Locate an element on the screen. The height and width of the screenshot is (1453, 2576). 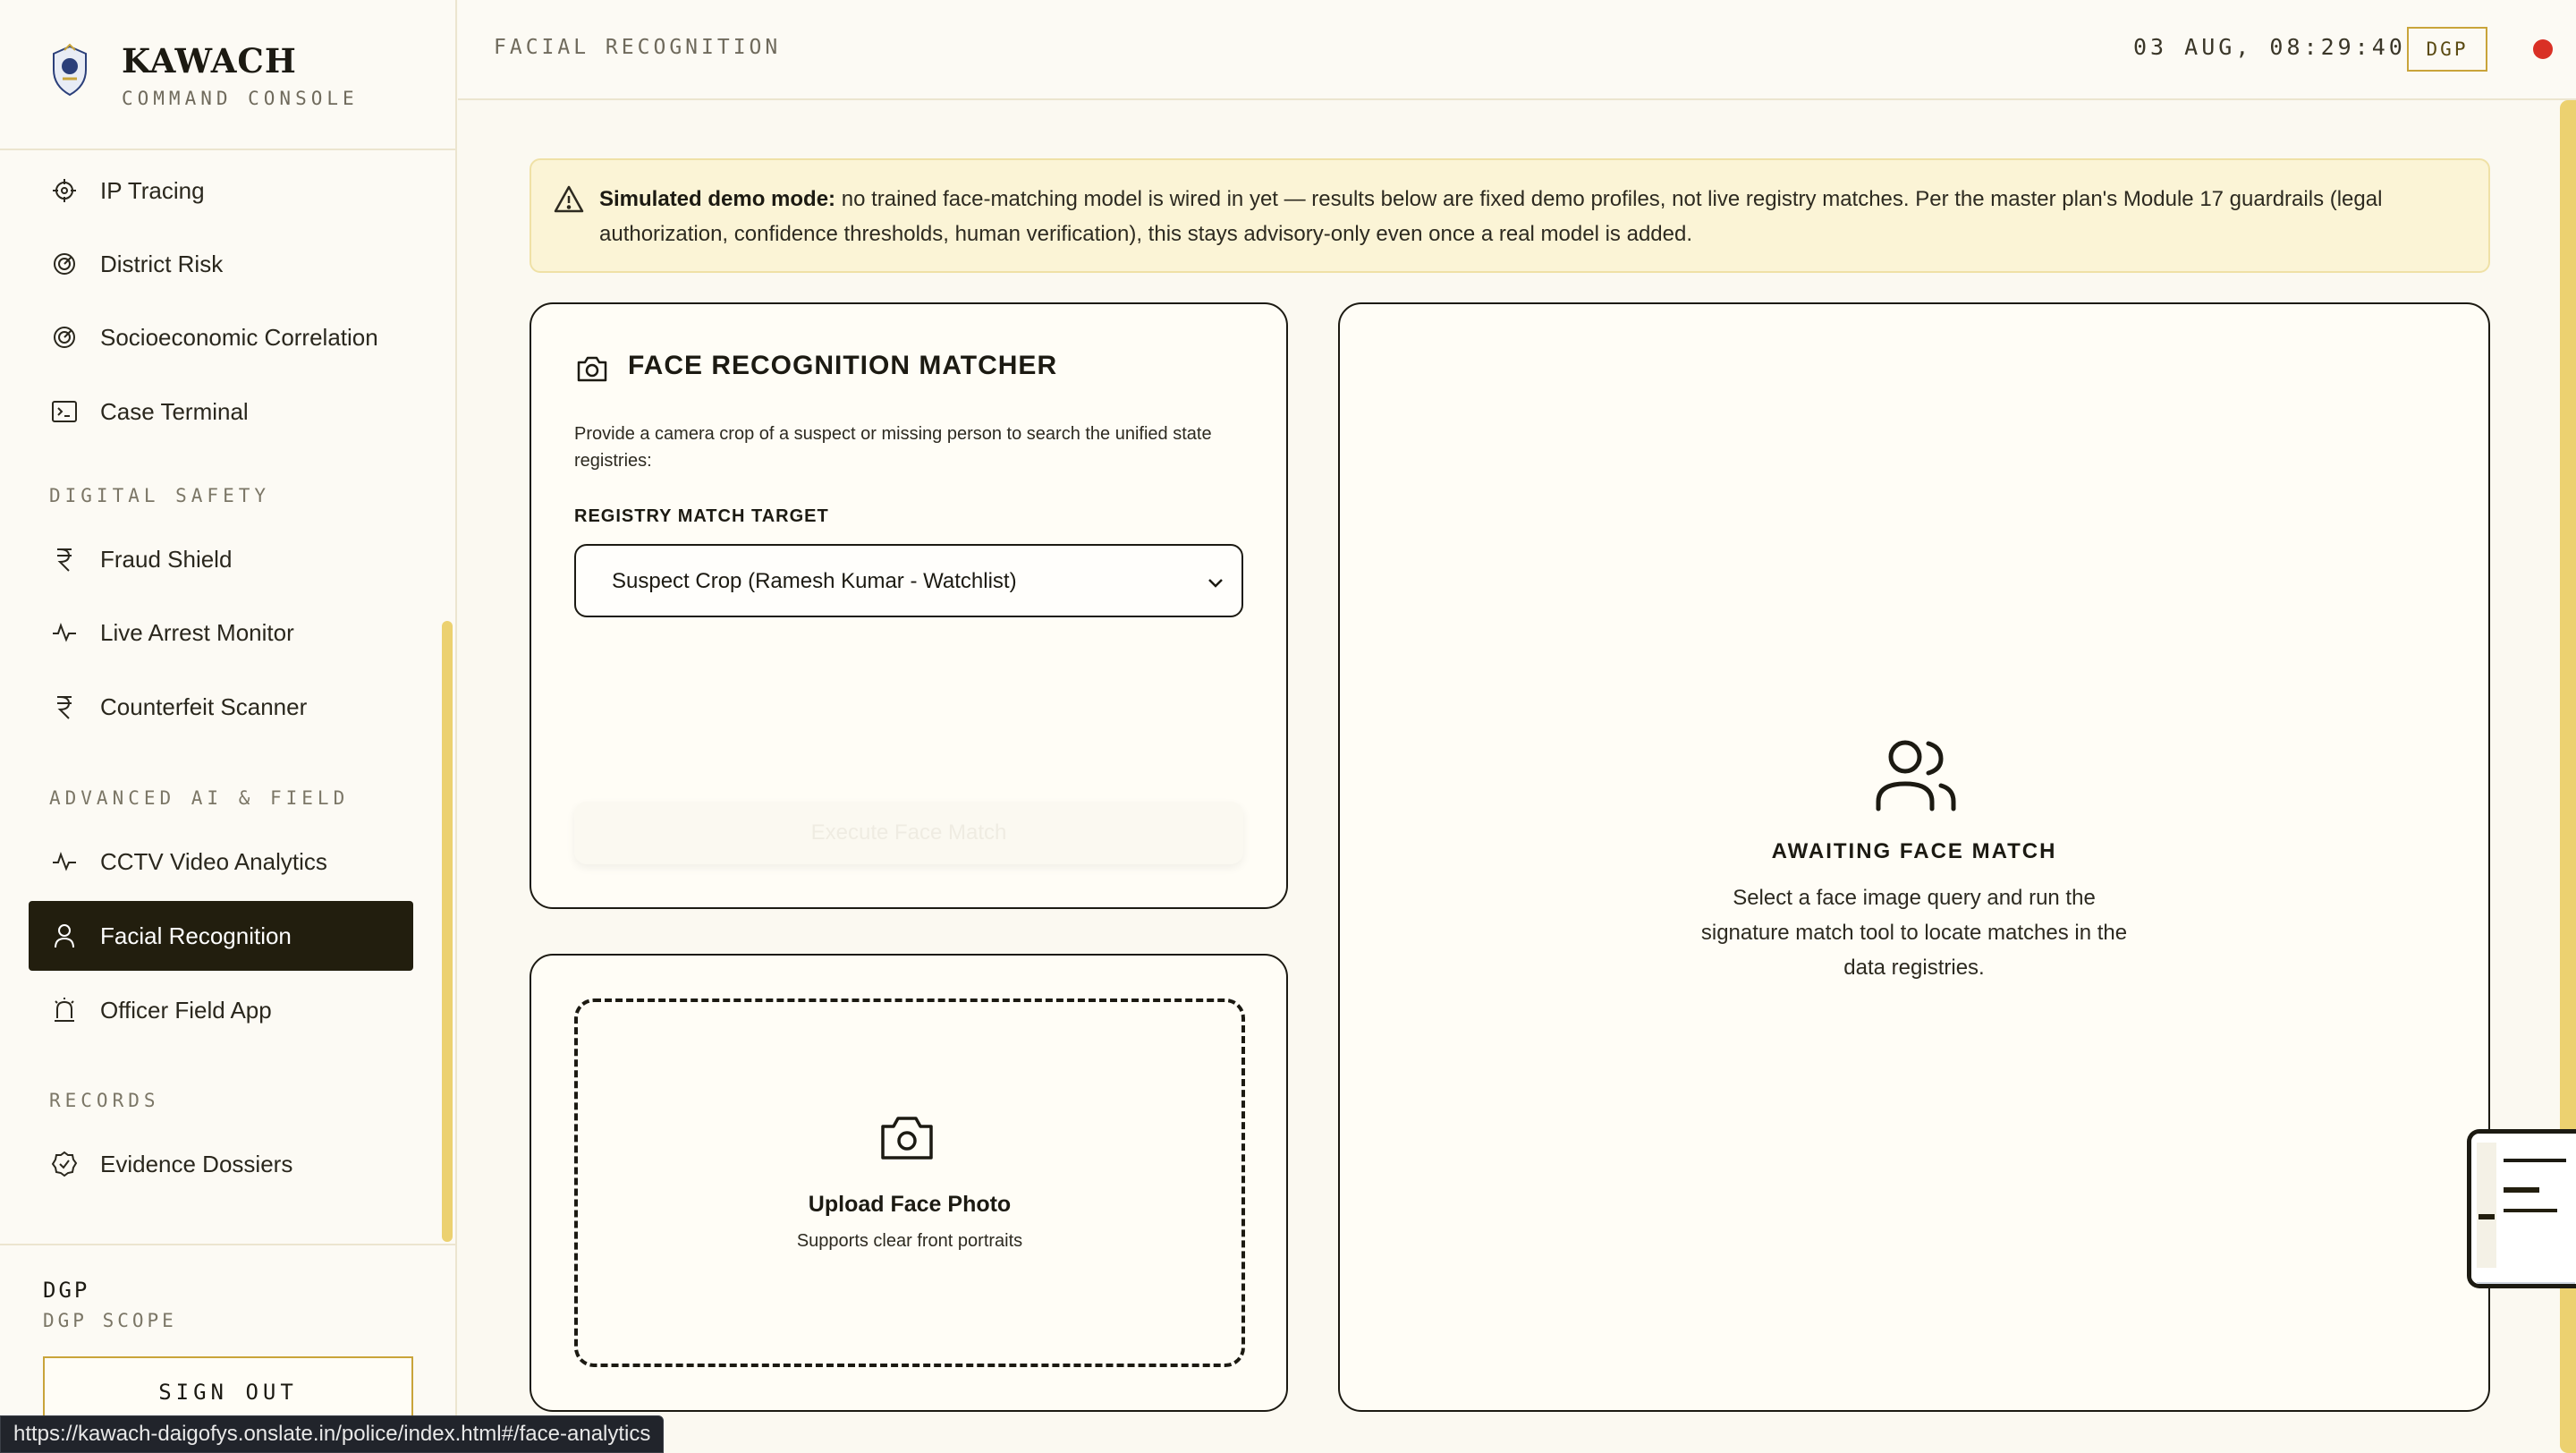
sidebar-item-label: Socioeconomic Correlation is located at coordinates (239, 337).